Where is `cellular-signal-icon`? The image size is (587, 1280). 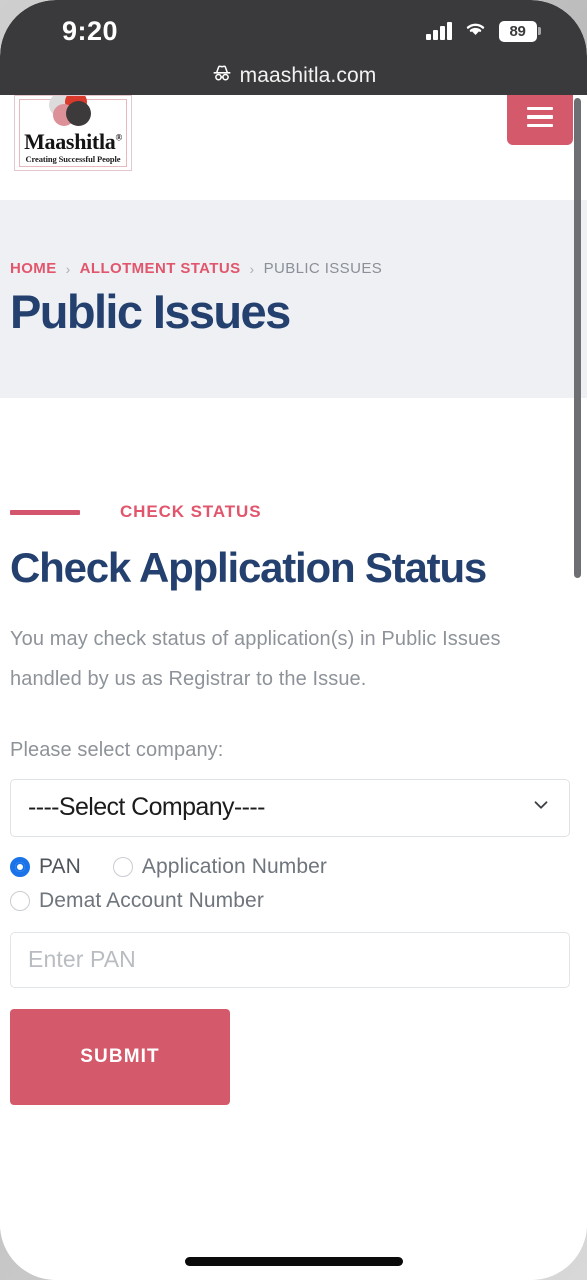
cellular-signal-icon is located at coordinates (439, 31).